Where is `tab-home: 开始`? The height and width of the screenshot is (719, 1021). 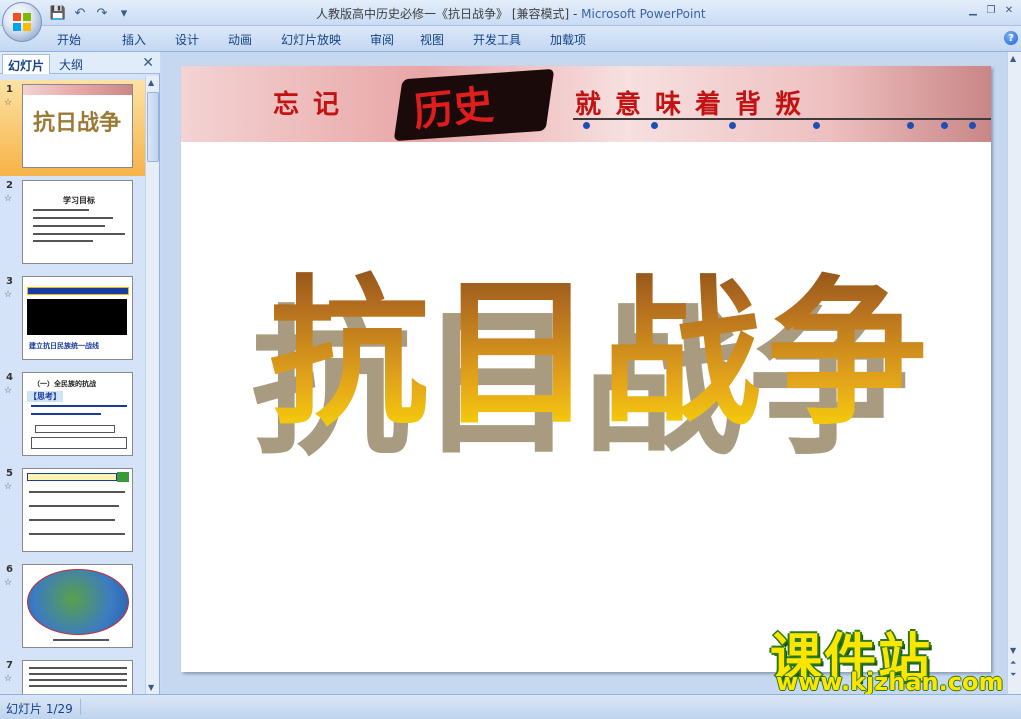
tab-home: 开始 is located at coordinates (89, 39).